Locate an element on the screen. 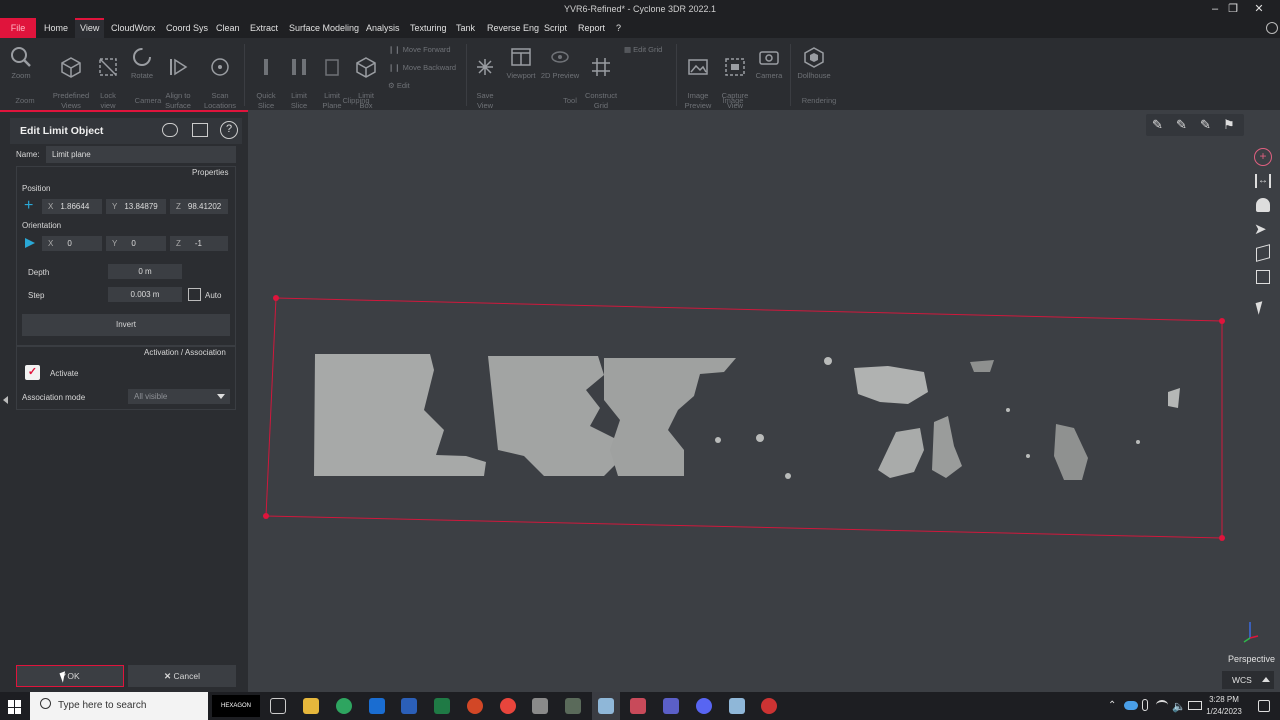  wifi-icon is located at coordinates (1162, 705).